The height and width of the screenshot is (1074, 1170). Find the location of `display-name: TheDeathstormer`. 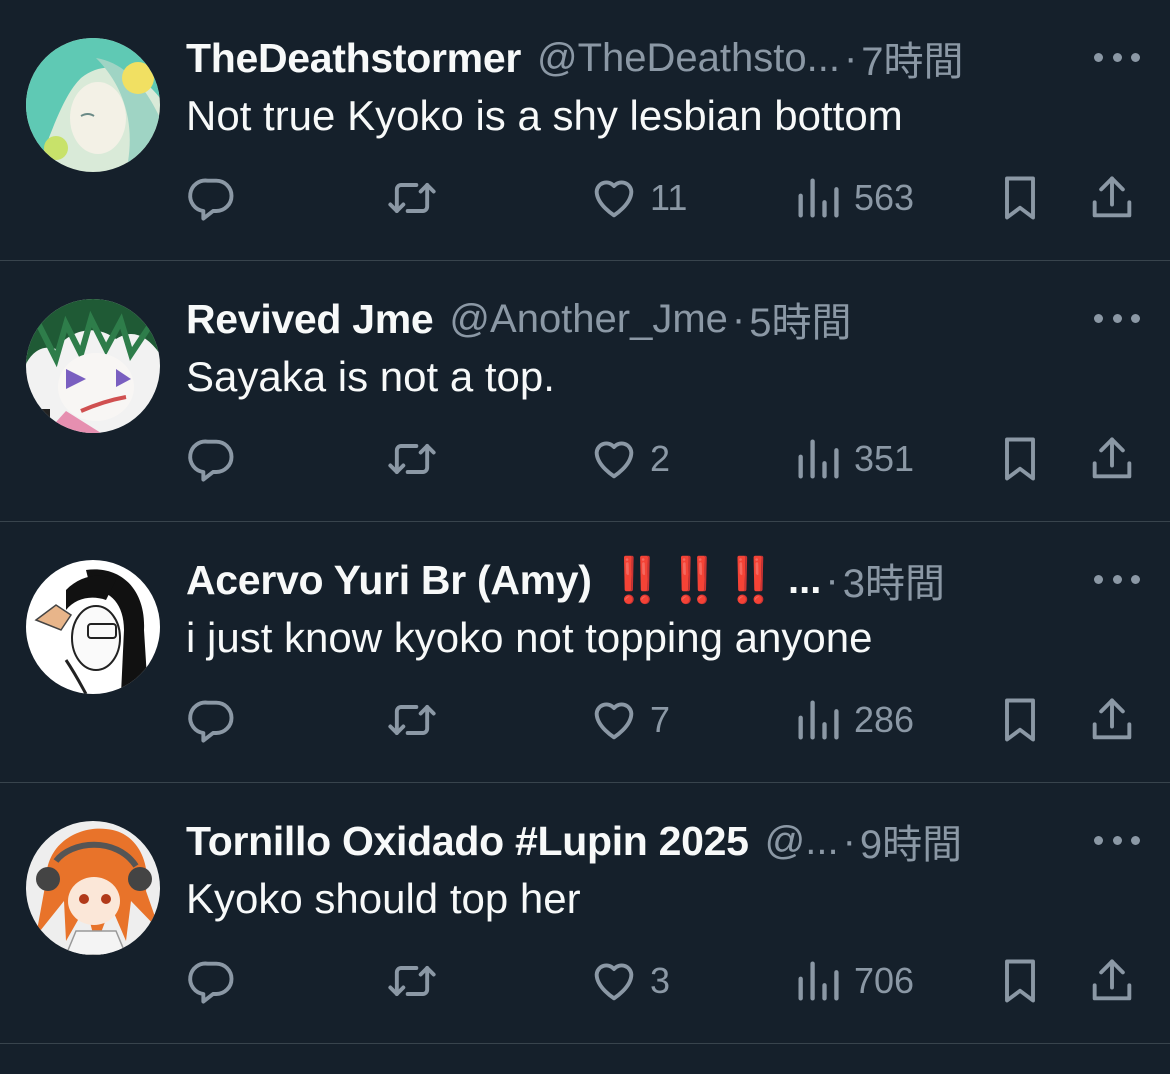

display-name: TheDeathstormer is located at coordinates (353, 58).